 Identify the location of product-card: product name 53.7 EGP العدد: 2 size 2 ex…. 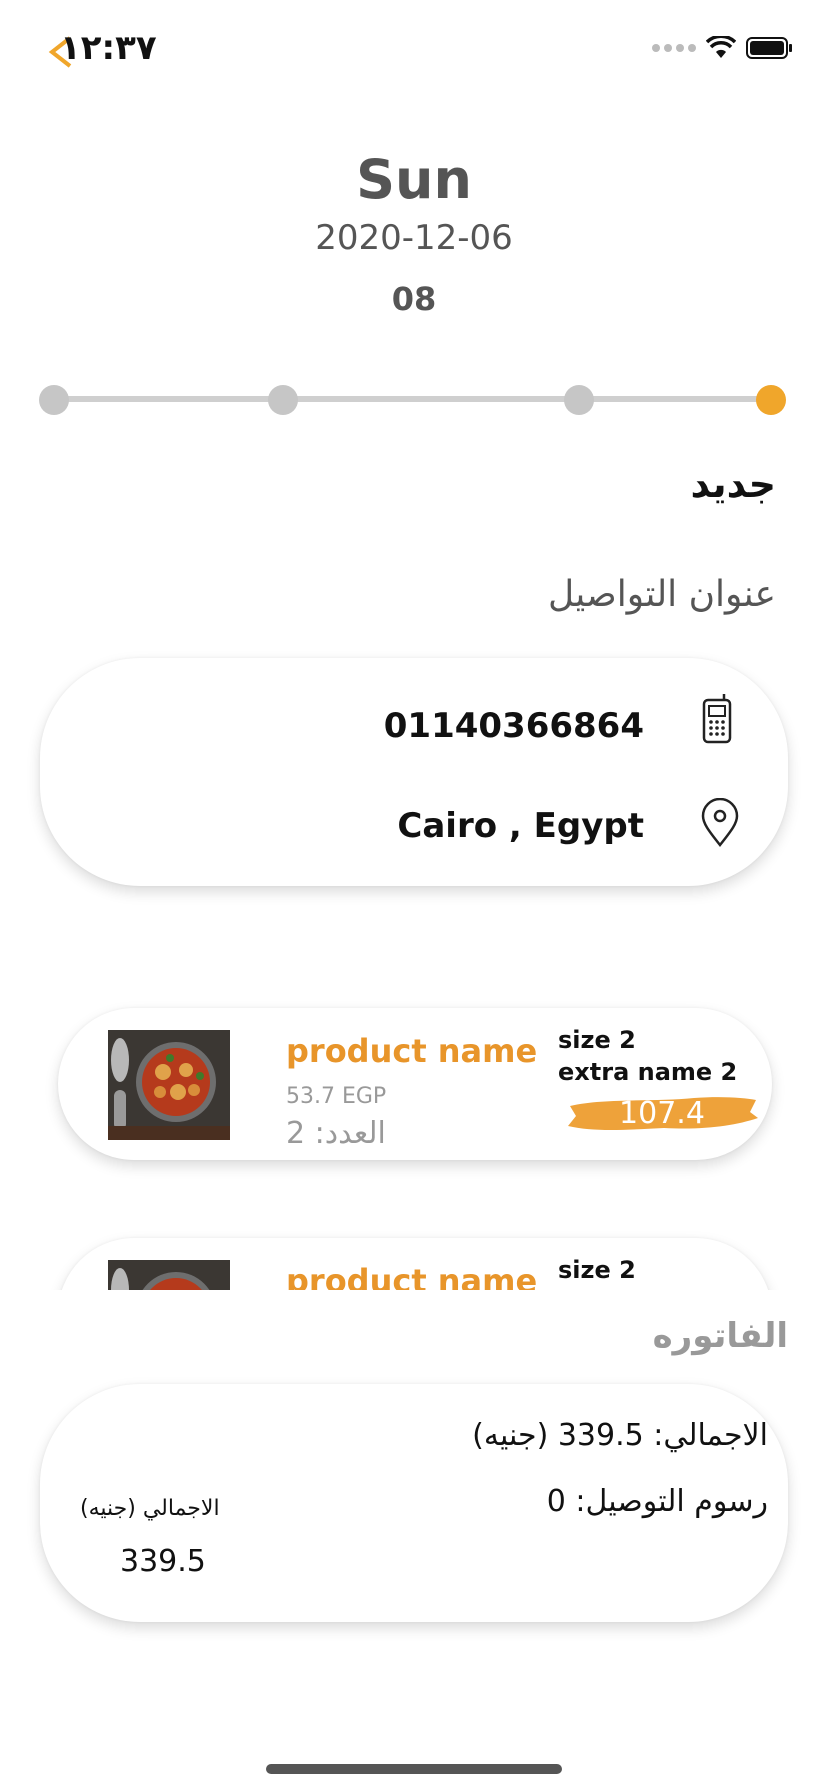
(415, 1084).